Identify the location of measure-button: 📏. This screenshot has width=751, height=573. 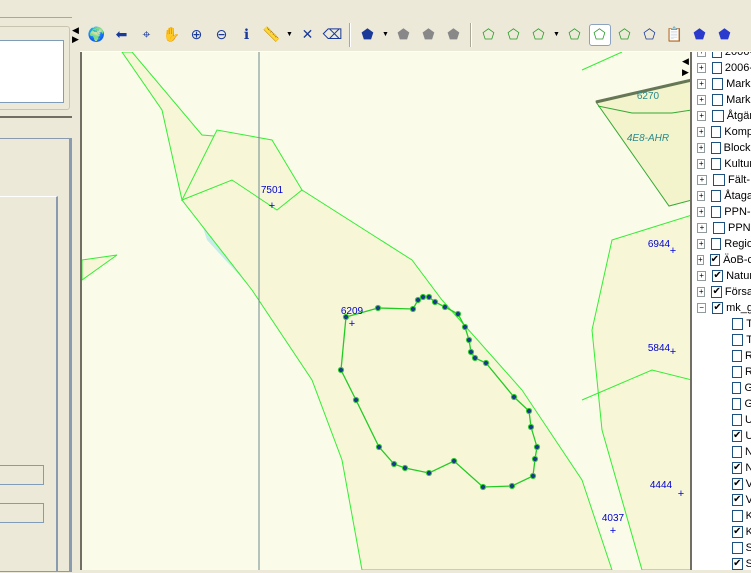
(272, 35).